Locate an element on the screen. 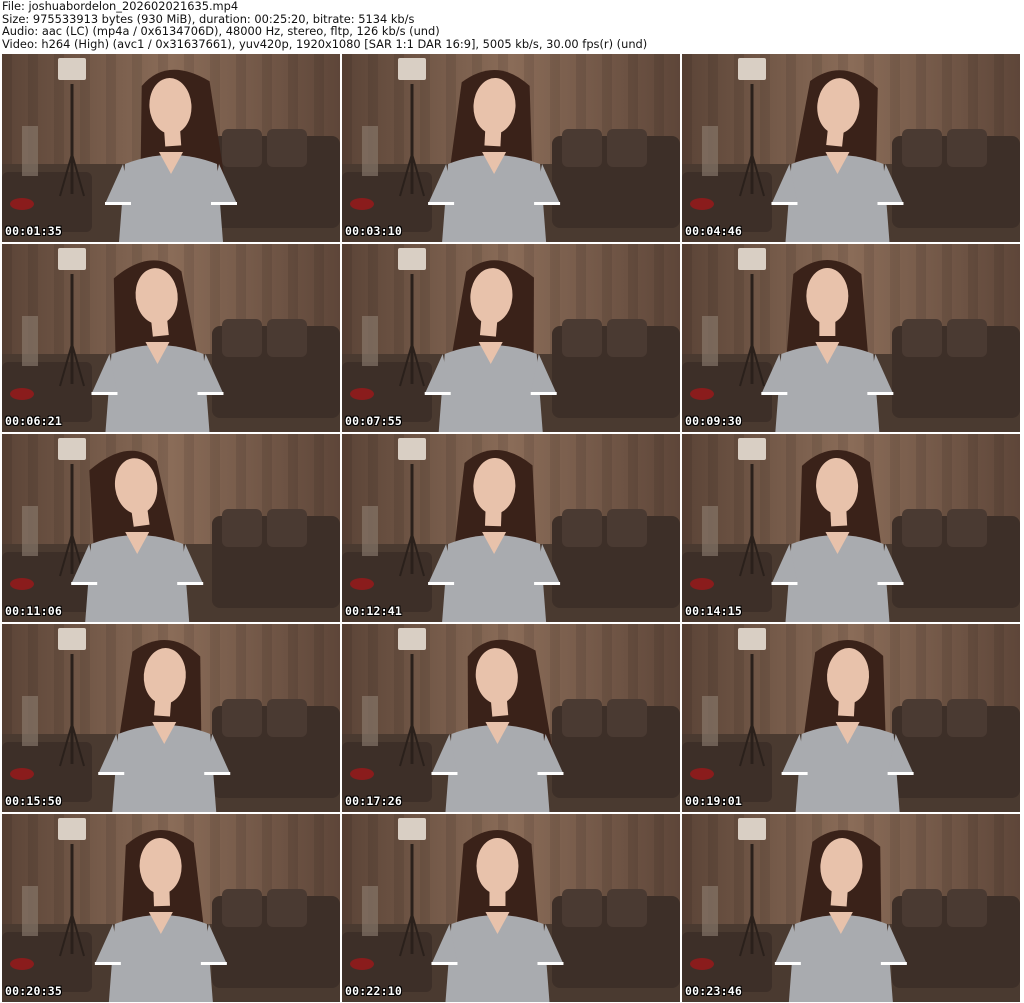  video-thumbnail: 00:20:35 is located at coordinates (171, 908).